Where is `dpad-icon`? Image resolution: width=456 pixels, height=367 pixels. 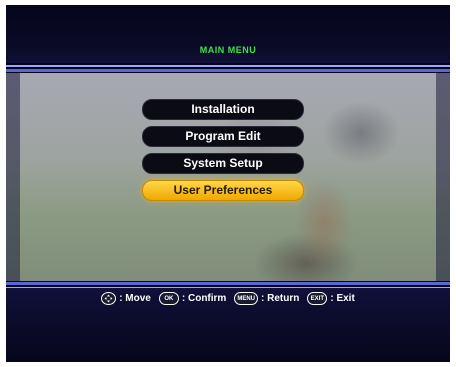
dpad-icon is located at coordinates (109, 298).